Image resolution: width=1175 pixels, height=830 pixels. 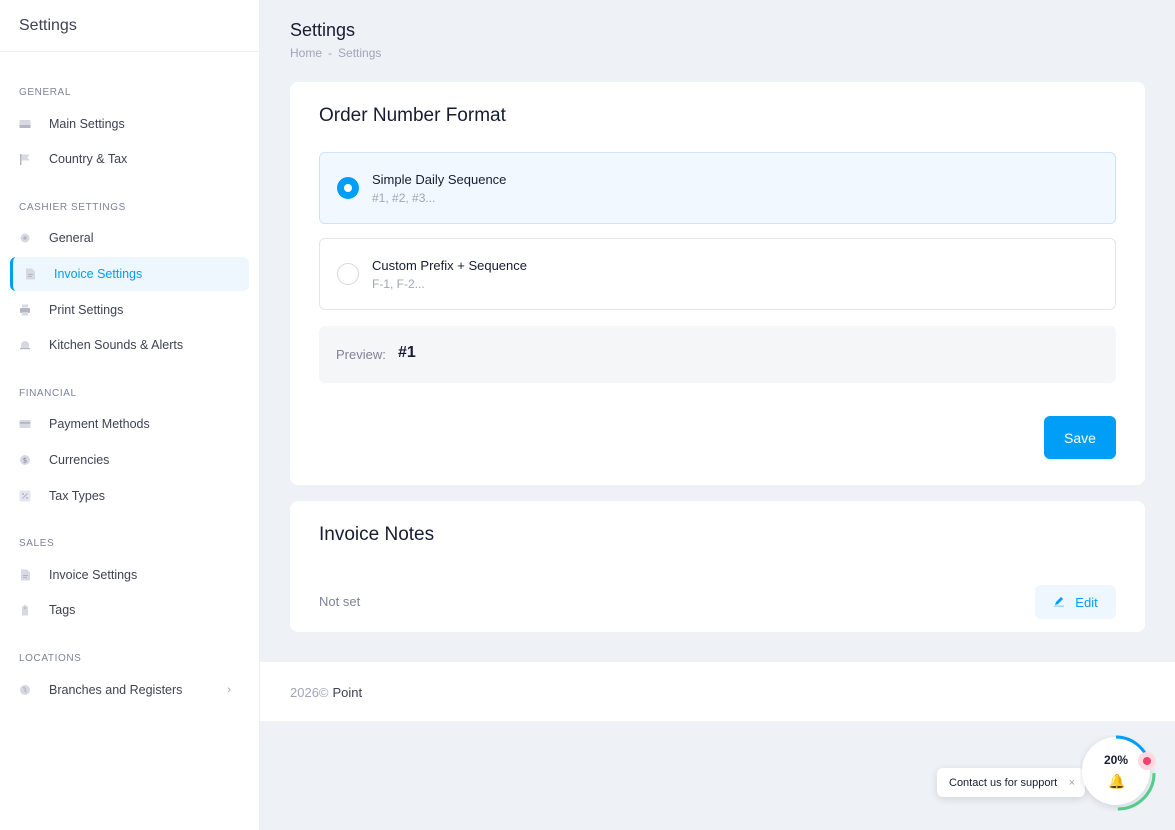 I want to click on sidebar-item-label: Country & Tax, so click(x=88, y=159).